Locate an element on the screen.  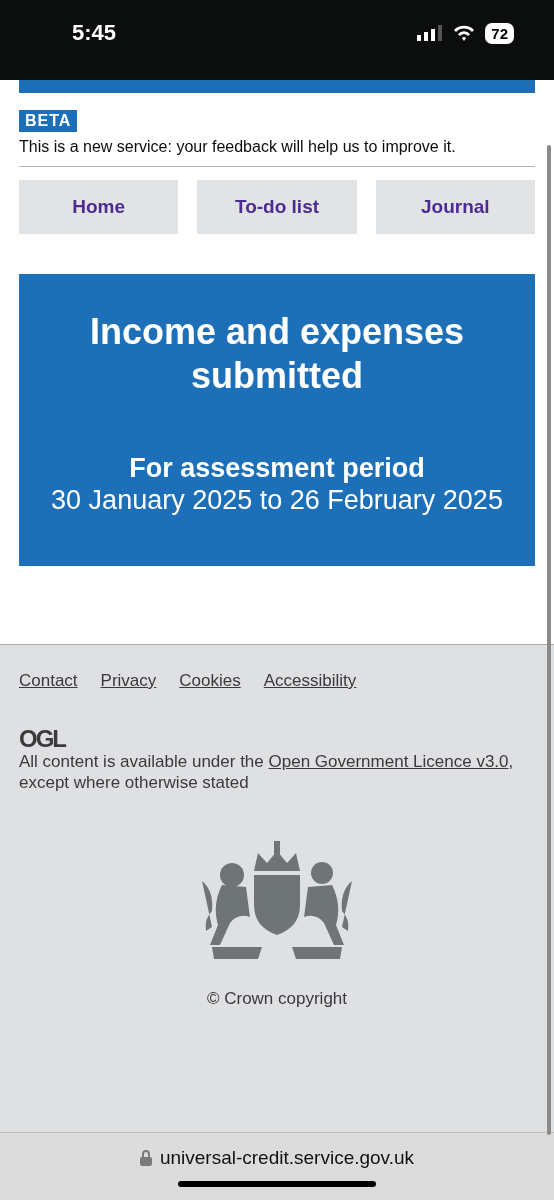
phase-banner-text: This is a new service: your feedback will help us to improve it. is located at coordinates (277, 152).